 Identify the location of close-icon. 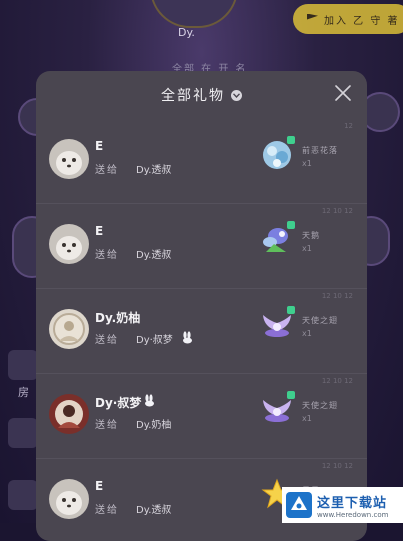
(343, 93).